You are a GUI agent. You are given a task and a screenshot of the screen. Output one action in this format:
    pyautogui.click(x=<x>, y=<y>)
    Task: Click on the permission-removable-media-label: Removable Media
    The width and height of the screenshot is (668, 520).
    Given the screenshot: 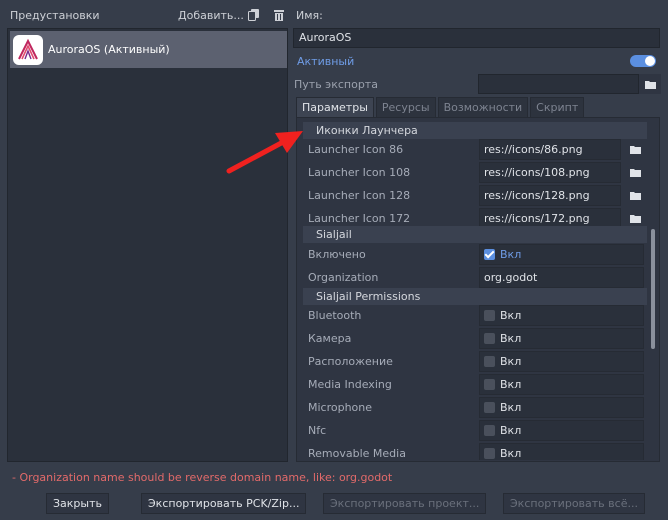 What is the action you would take?
    pyautogui.click(x=357, y=453)
    